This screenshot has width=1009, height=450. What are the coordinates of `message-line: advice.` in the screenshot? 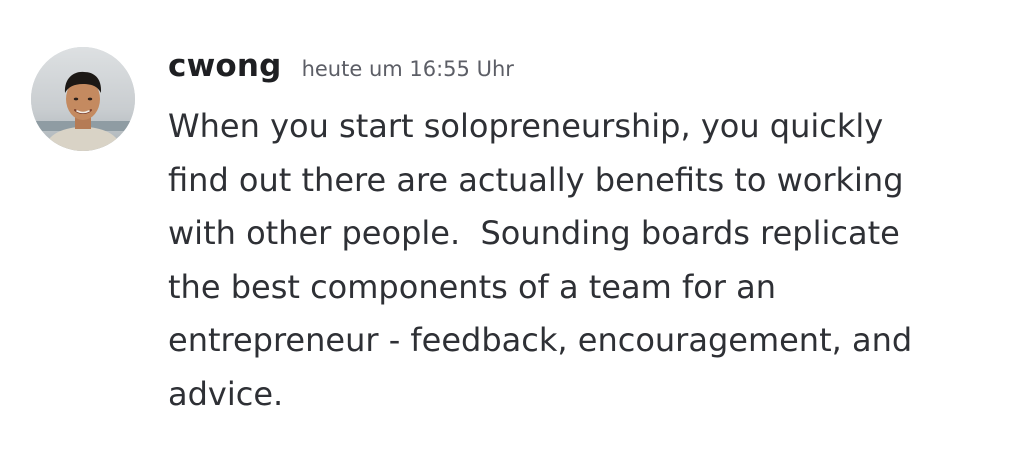 It's located at (226, 393).